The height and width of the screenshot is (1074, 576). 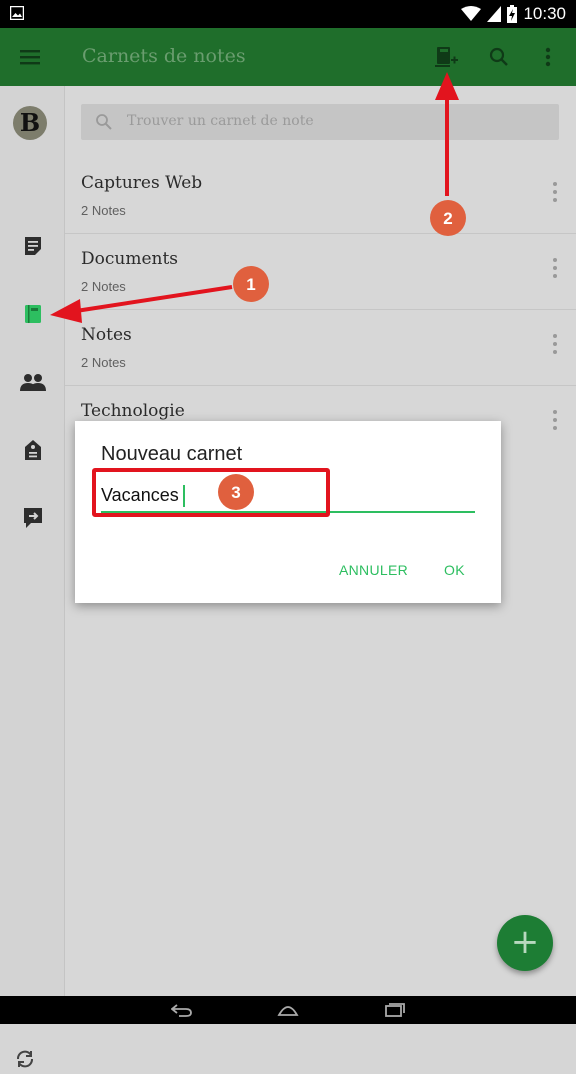 What do you see at coordinates (454, 570) in the screenshot?
I see `ok-button: OK` at bounding box center [454, 570].